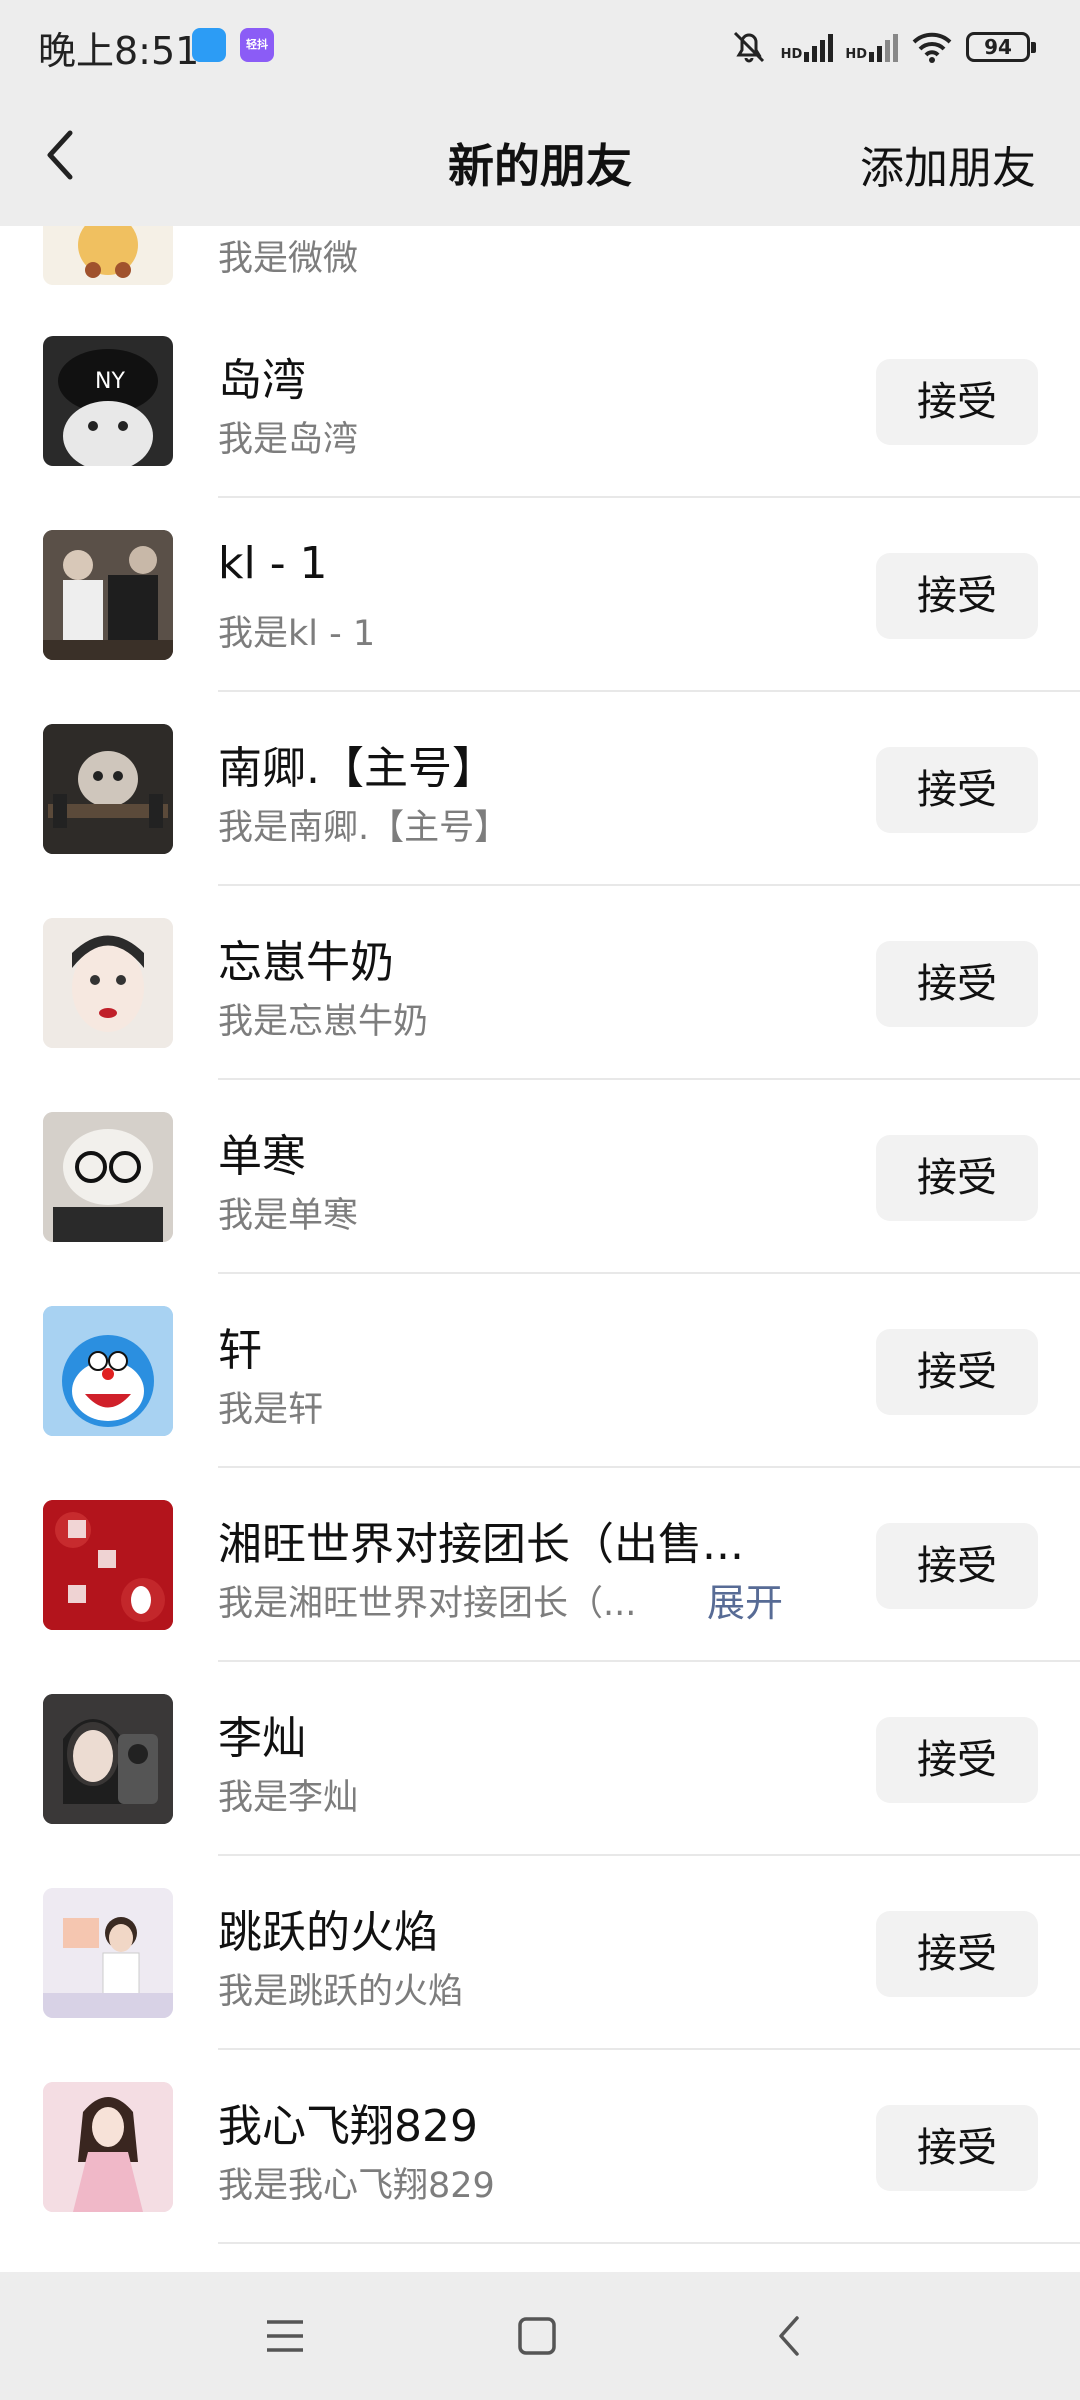 The height and width of the screenshot is (2400, 1080). I want to click on network-label-2: HD, so click(856, 54).